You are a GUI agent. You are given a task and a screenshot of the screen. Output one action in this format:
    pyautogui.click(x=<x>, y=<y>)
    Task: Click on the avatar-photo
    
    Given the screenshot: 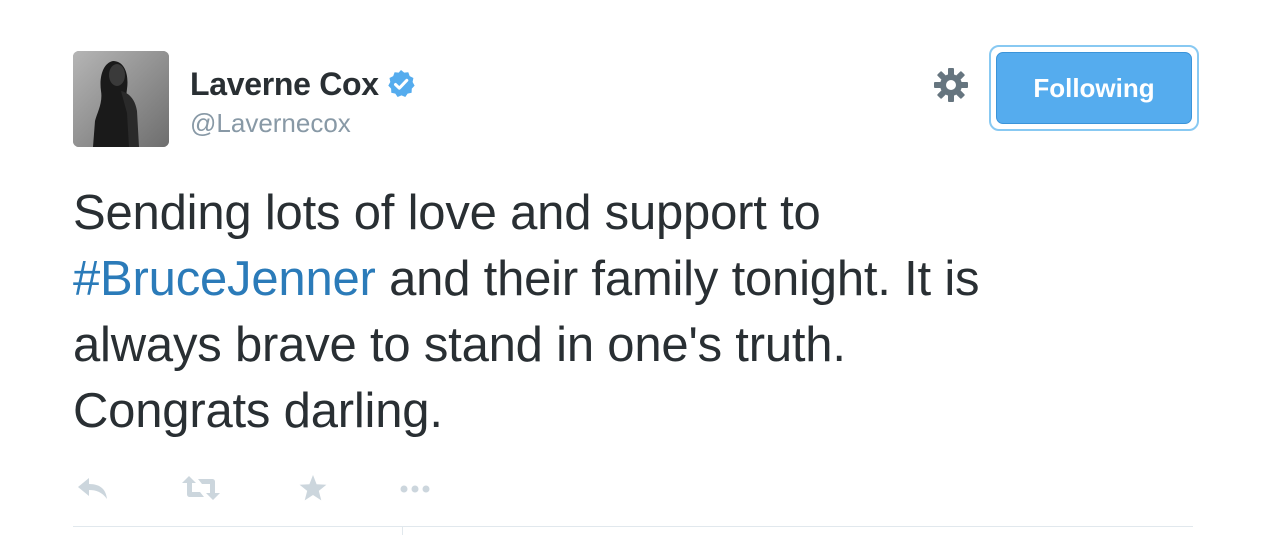 What is the action you would take?
    pyautogui.click(x=121, y=99)
    